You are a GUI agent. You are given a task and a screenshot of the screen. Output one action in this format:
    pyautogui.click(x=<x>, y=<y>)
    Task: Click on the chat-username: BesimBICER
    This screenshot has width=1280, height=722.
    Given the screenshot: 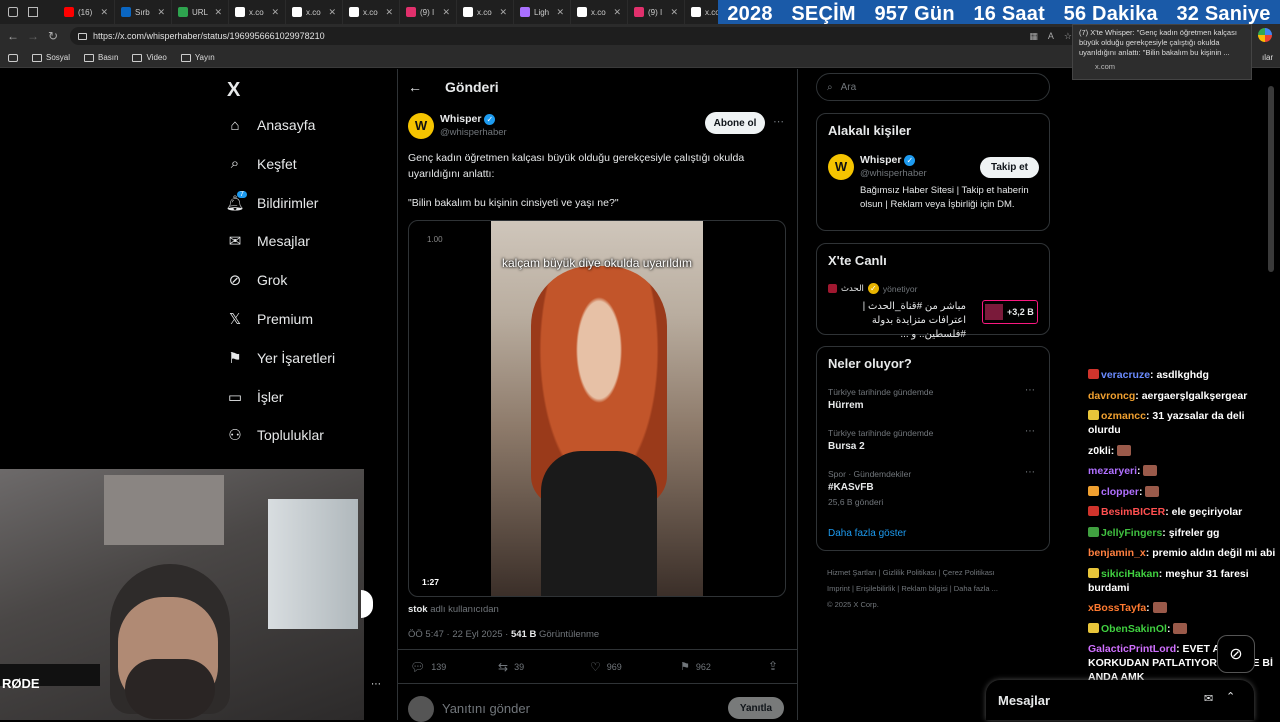 What is the action you would take?
    pyautogui.click(x=1133, y=512)
    